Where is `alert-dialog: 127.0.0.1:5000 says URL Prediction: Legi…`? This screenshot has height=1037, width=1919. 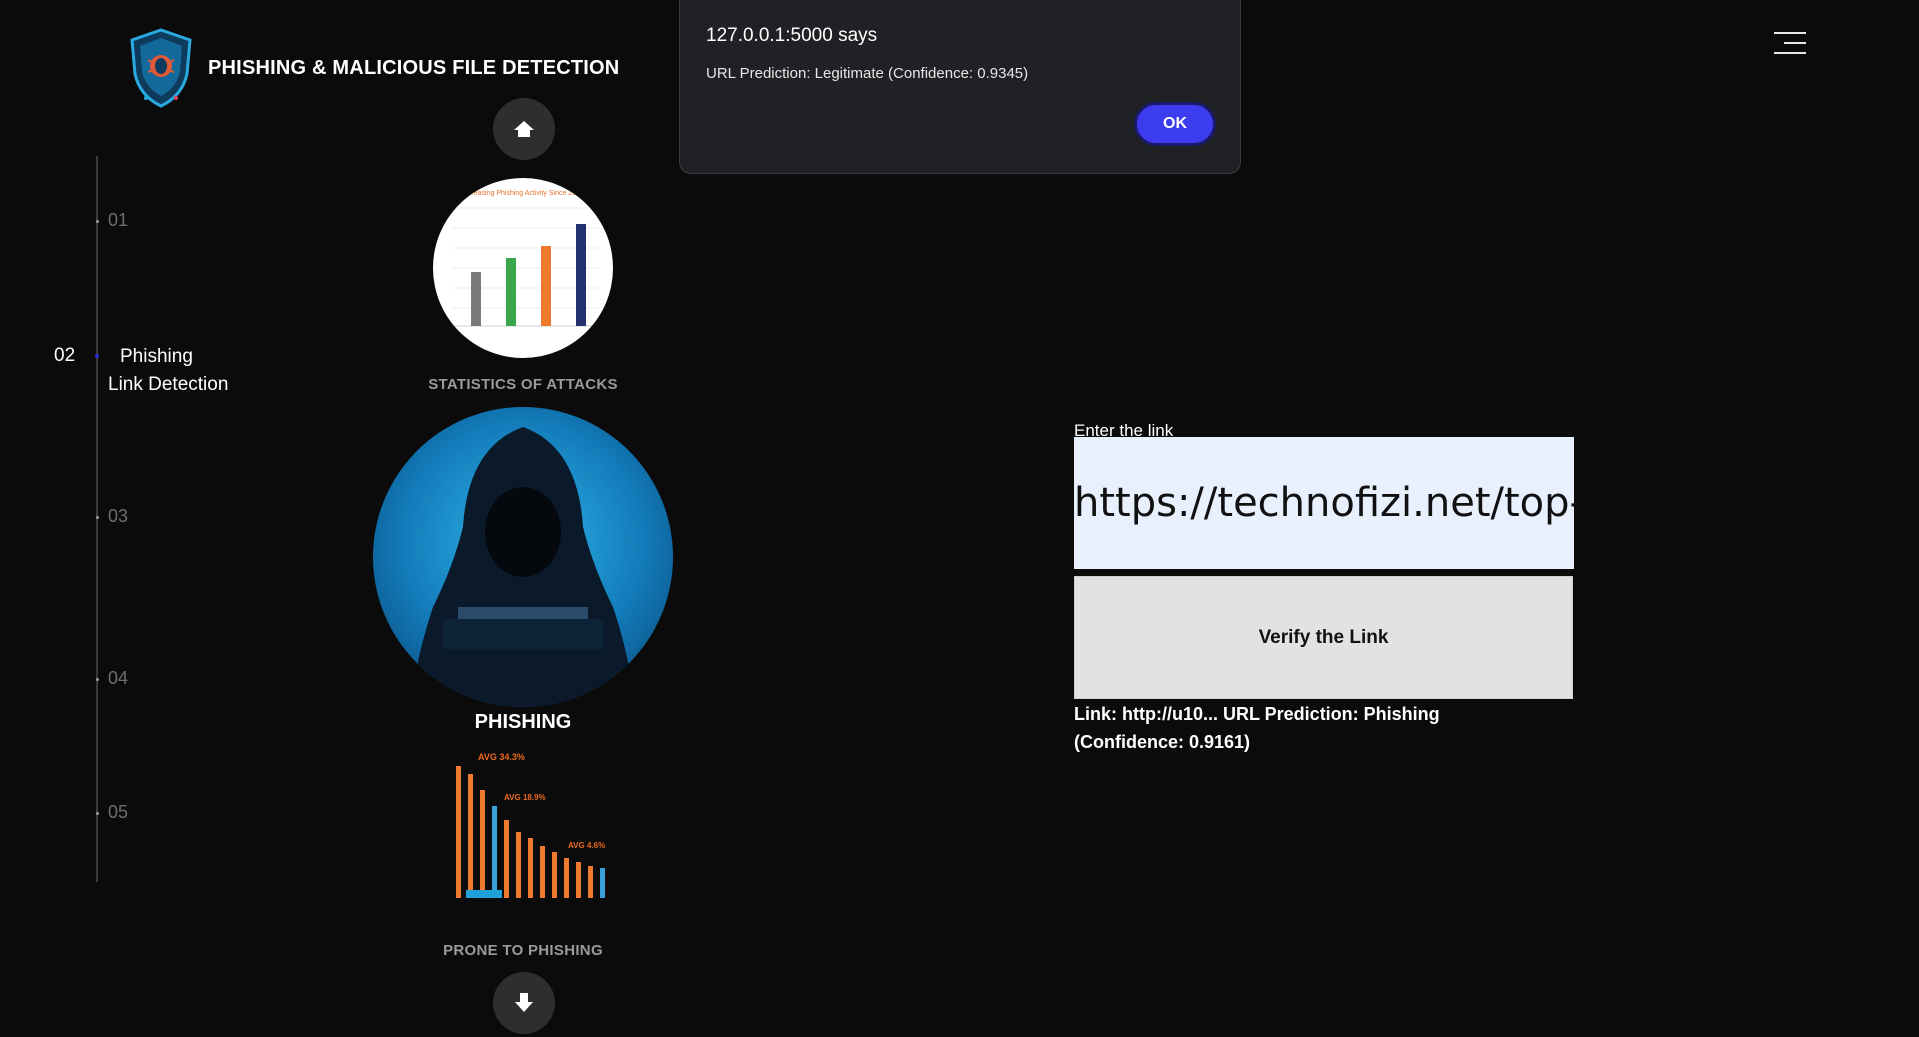
alert-dialog: 127.0.0.1:5000 says URL Prediction: Legi… is located at coordinates (960, 87).